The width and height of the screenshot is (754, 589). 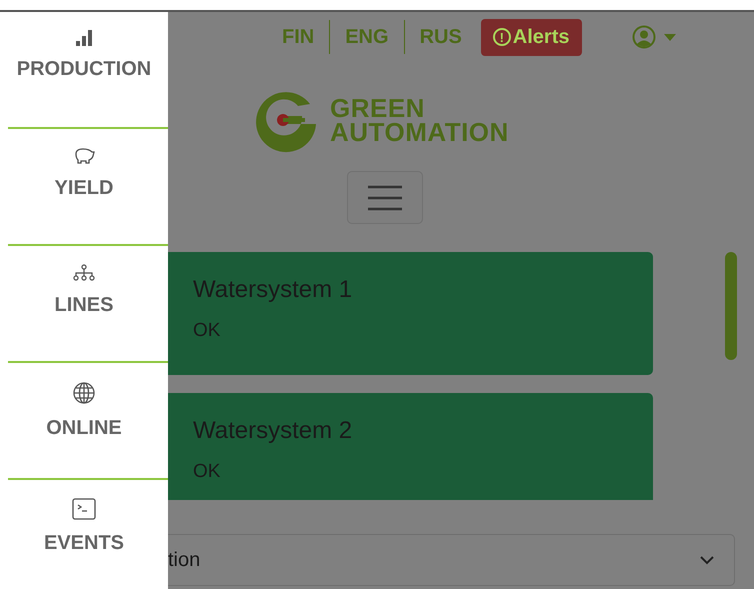 I want to click on menu-button, so click(x=385, y=197).